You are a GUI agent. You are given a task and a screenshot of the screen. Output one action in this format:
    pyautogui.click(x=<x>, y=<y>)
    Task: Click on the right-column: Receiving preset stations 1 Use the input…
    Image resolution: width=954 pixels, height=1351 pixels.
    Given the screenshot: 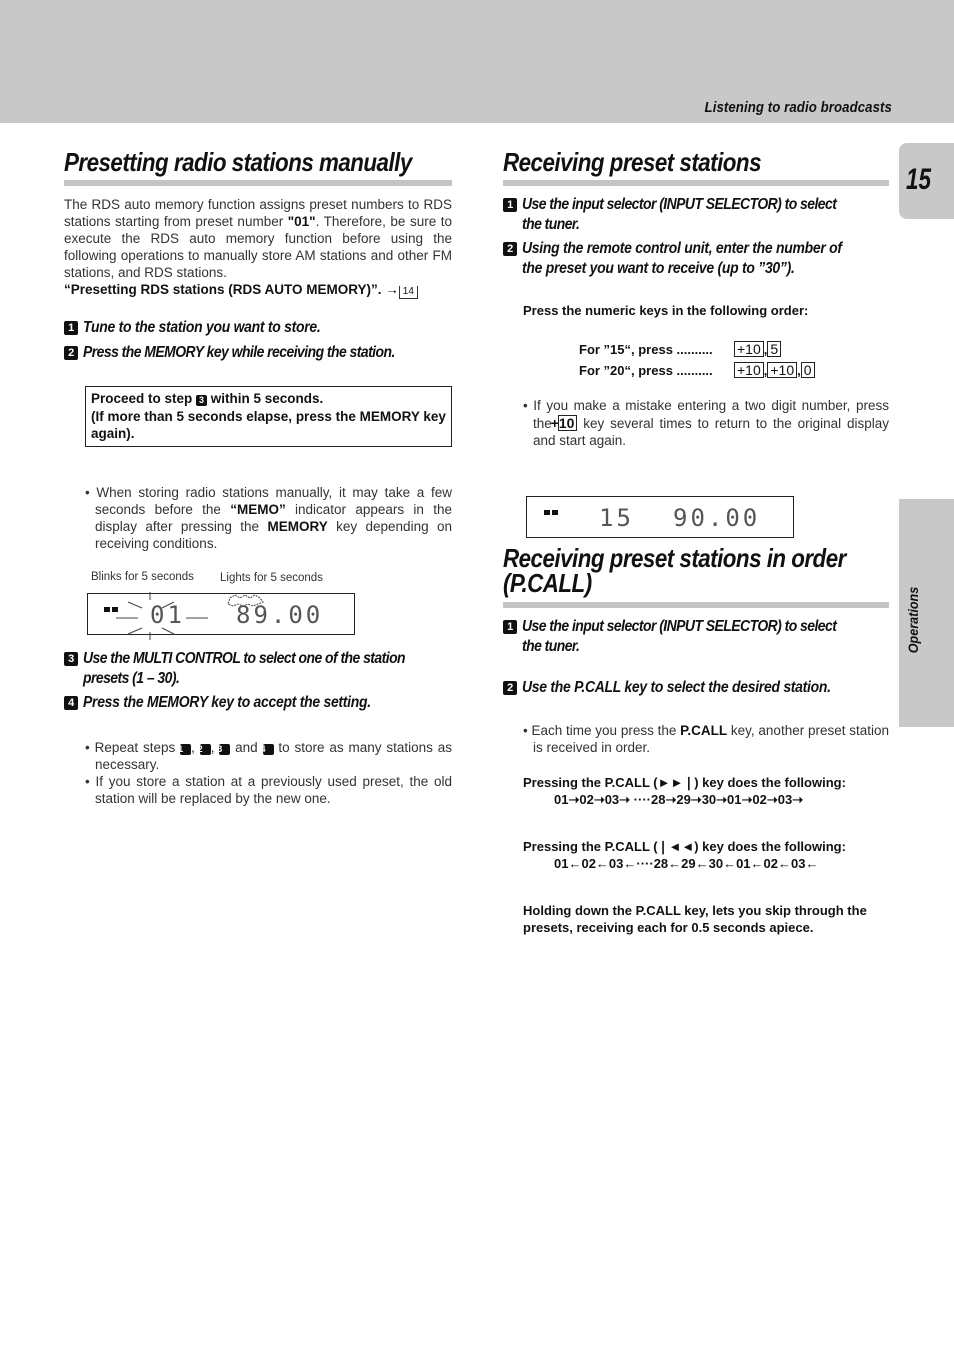 What is the action you would take?
    pyautogui.click(x=696, y=298)
    